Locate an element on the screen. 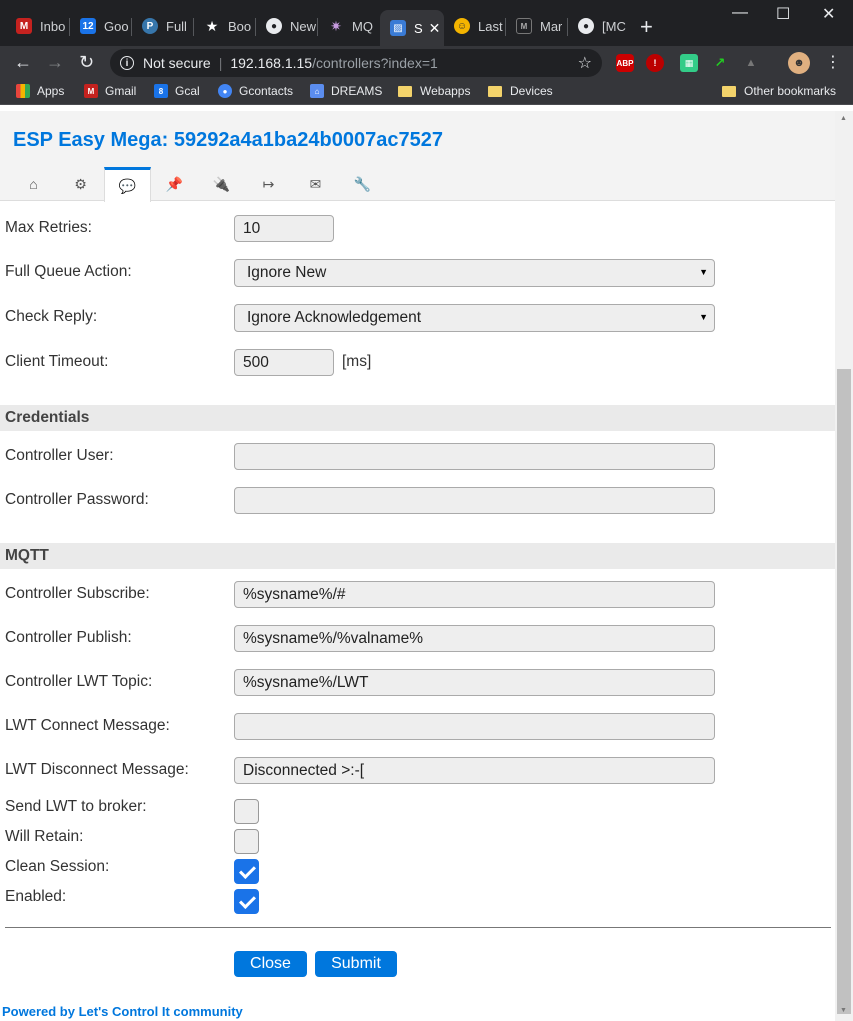  tab-title: Last is located at coordinates (490, 26).